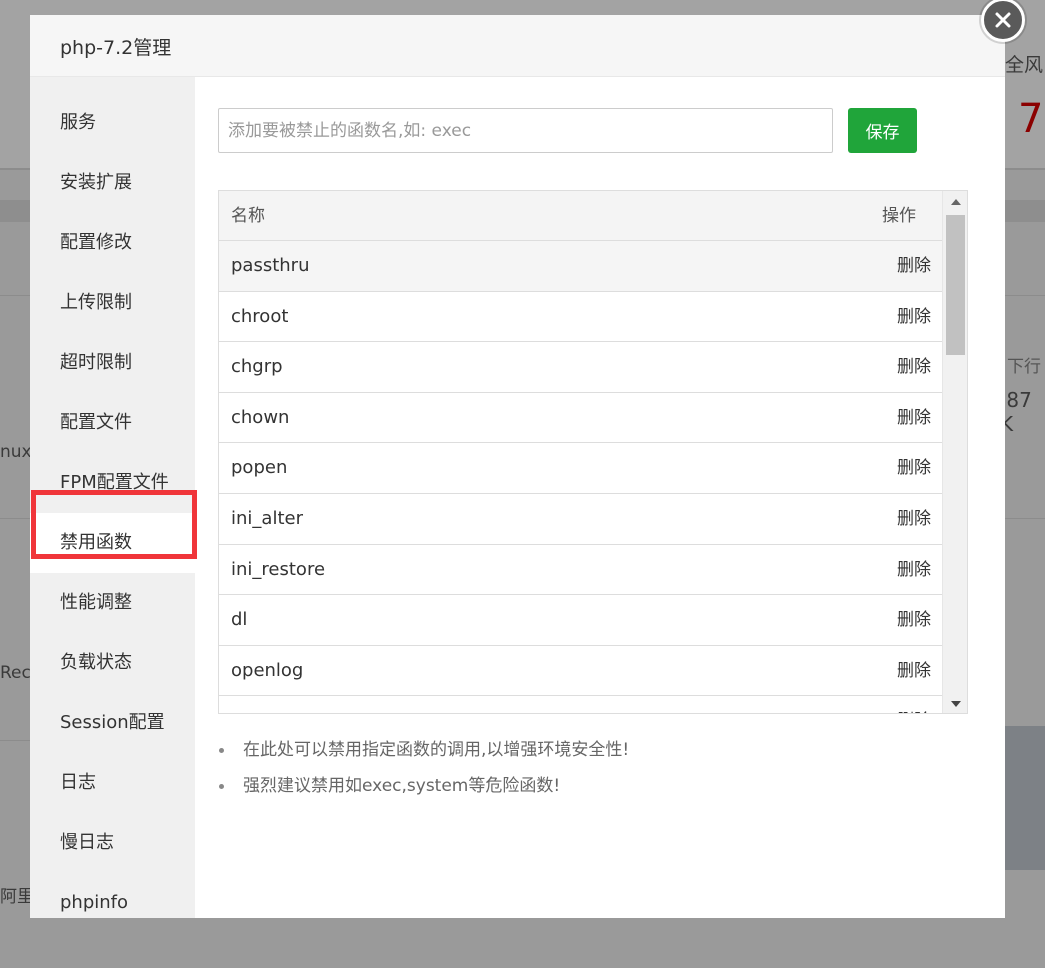 Image resolution: width=1045 pixels, height=968 pixels. I want to click on sidebar-item-fpm-config: FPM配置文件, so click(112, 483).